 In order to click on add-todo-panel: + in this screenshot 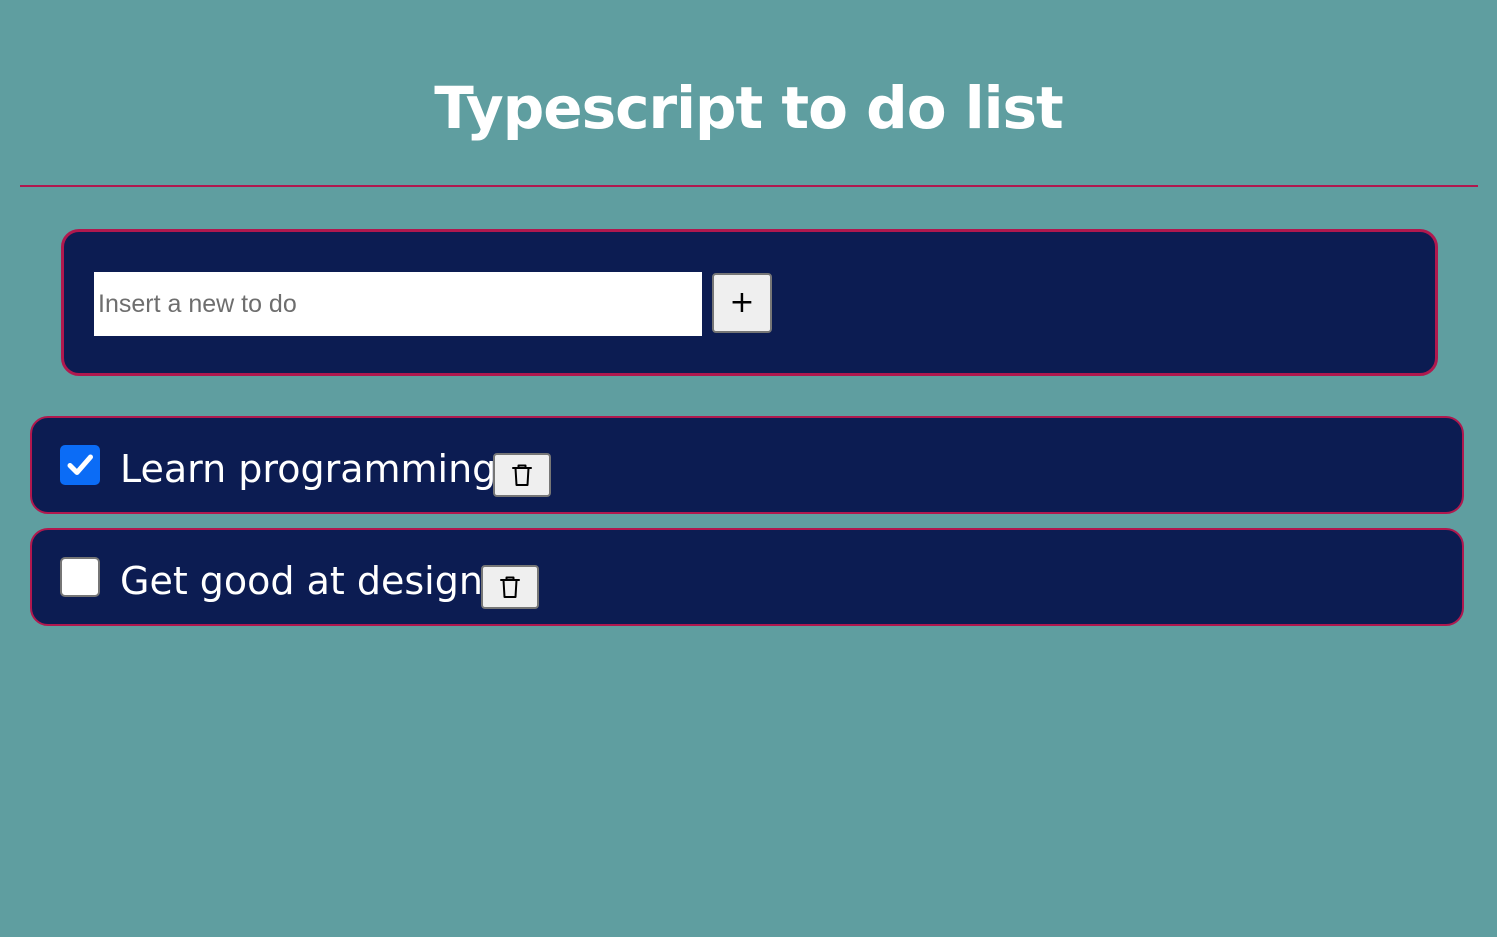, I will do `click(749, 302)`.